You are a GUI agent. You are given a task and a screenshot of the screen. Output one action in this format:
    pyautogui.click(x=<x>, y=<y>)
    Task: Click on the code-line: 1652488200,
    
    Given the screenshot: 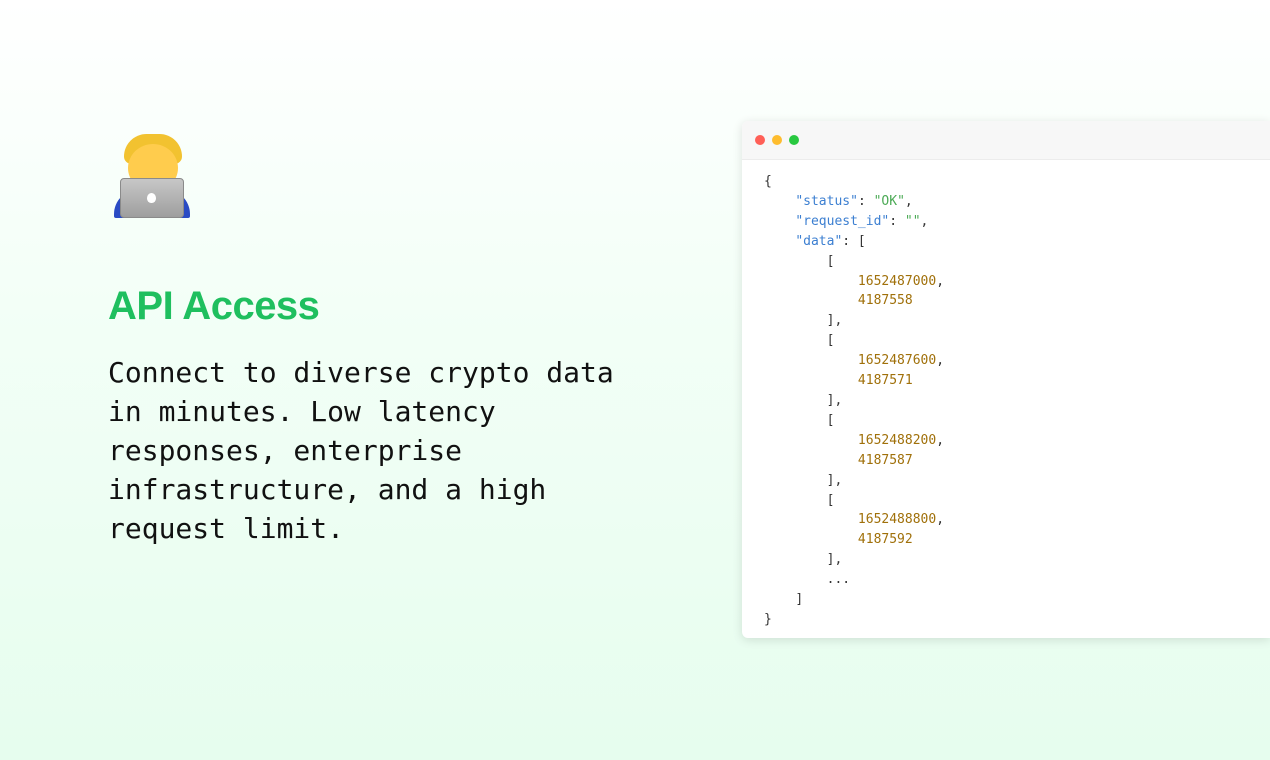 What is the action you would take?
    pyautogui.click(x=1017, y=441)
    